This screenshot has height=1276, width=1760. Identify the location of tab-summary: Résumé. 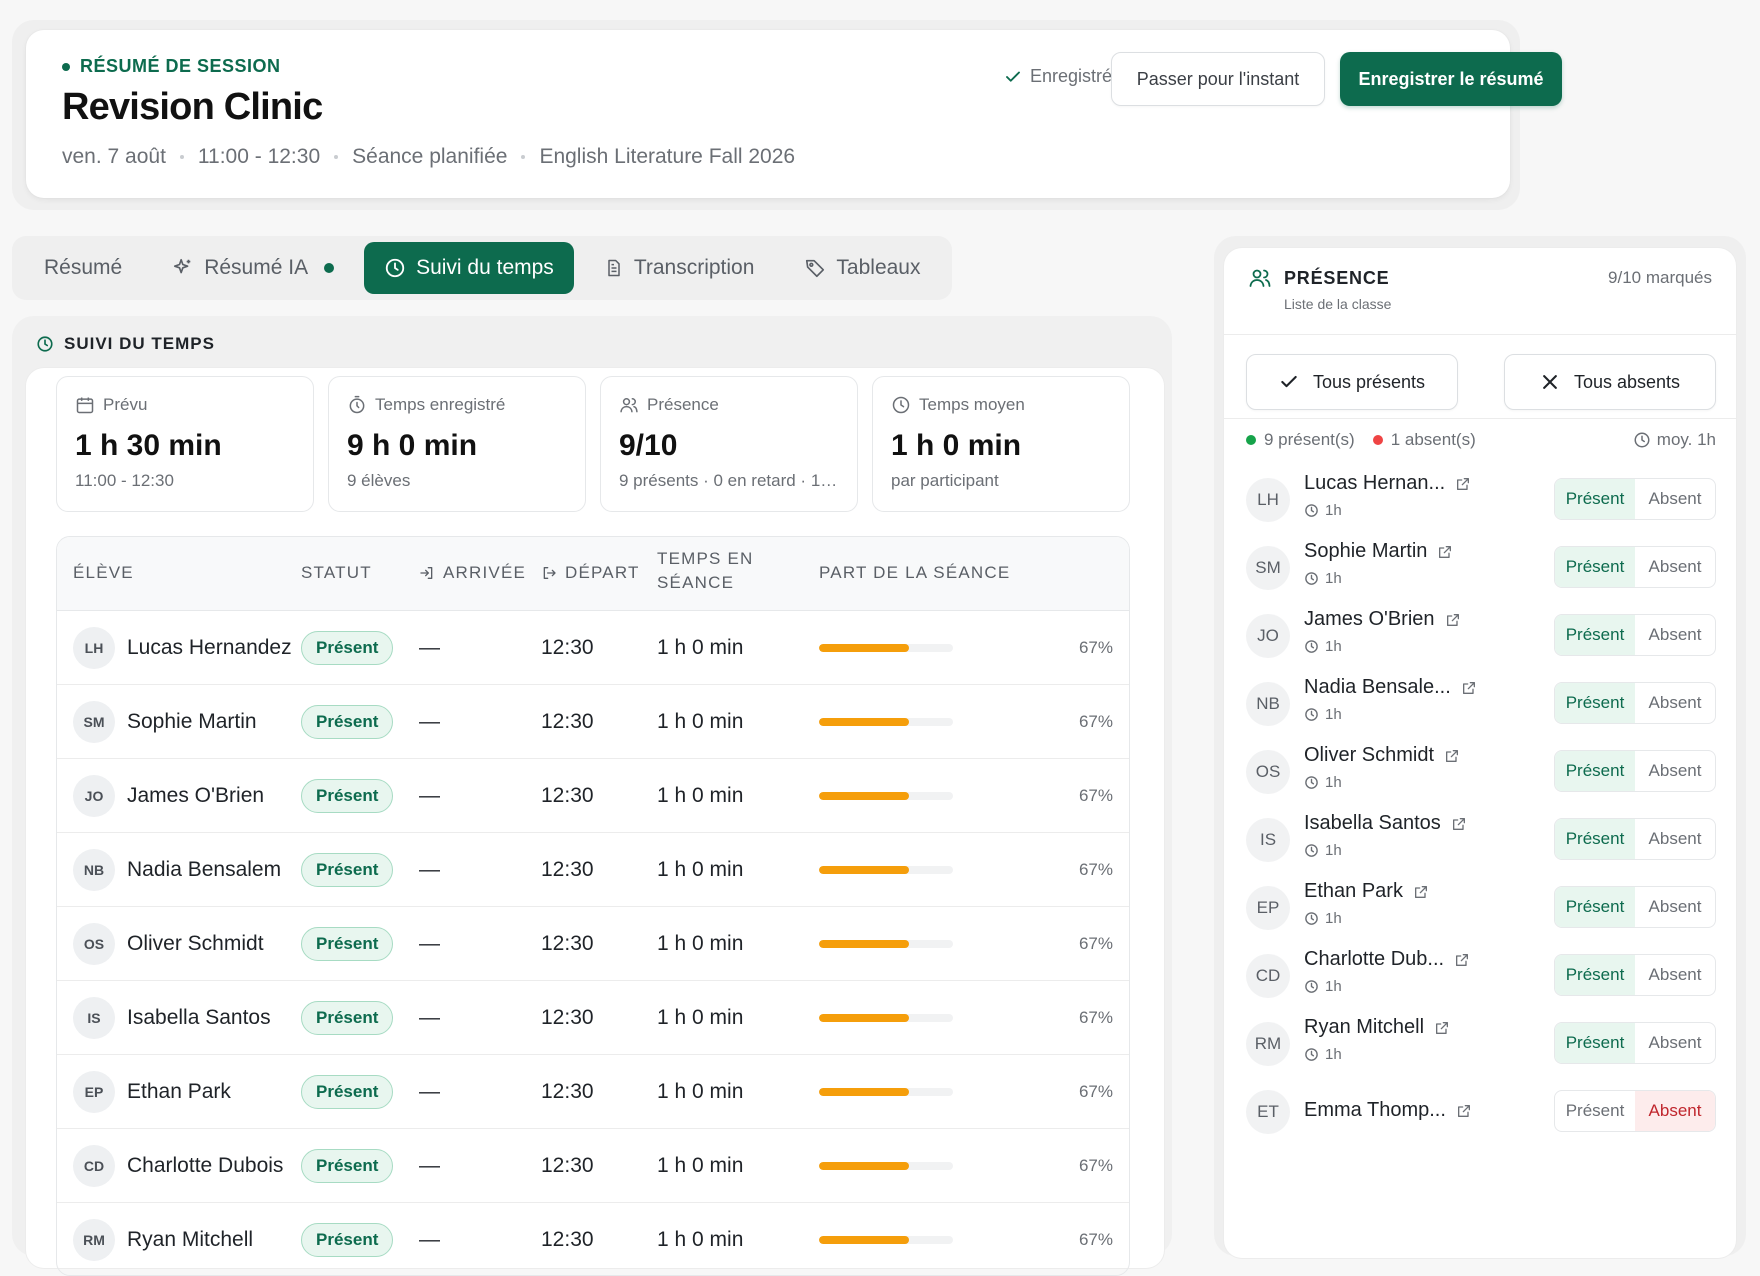
(83, 268).